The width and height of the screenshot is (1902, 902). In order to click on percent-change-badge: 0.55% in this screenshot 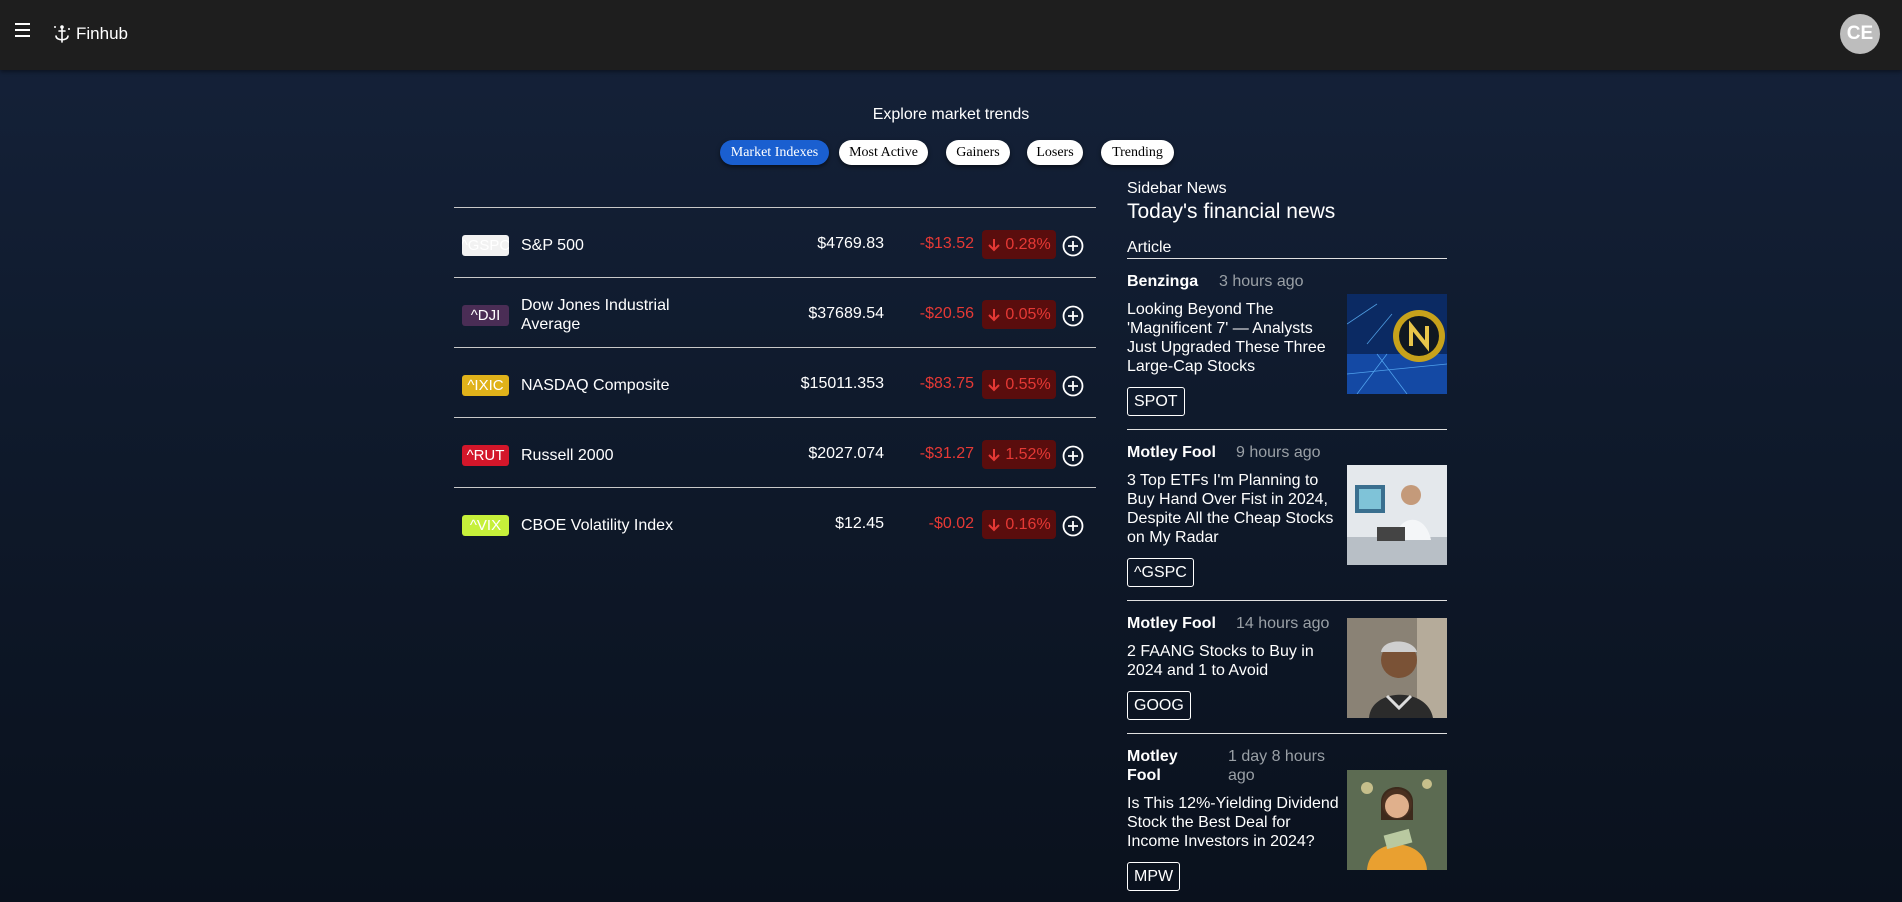, I will do `click(1019, 384)`.